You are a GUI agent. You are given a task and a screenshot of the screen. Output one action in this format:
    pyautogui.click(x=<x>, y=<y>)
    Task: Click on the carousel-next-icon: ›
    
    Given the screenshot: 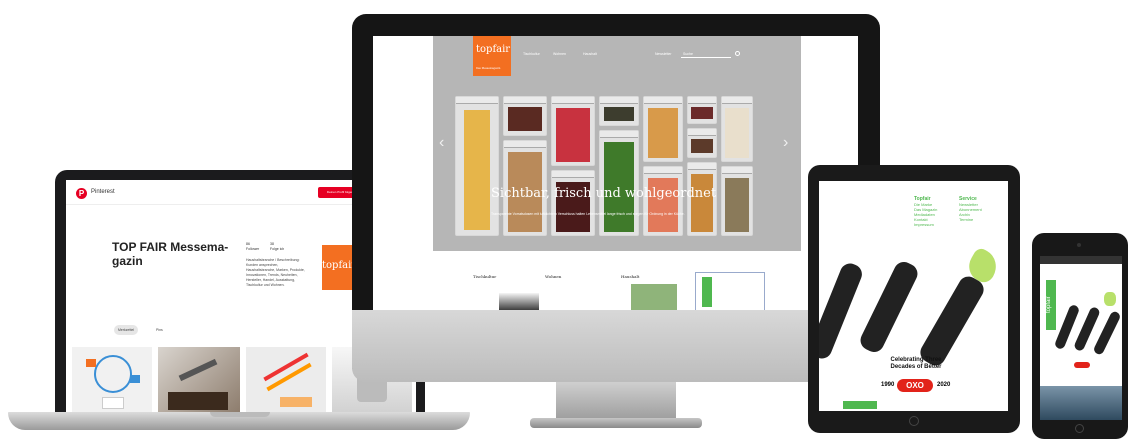 What is the action you would take?
    pyautogui.click(x=785, y=143)
    